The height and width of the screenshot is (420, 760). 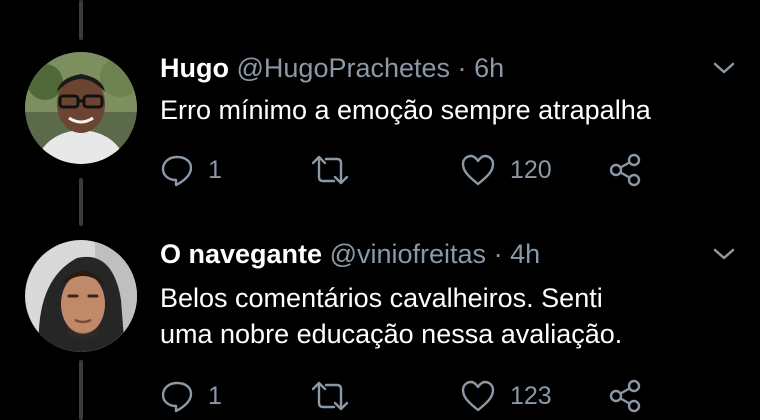 I want to click on user-name: Hugo, so click(x=194, y=68).